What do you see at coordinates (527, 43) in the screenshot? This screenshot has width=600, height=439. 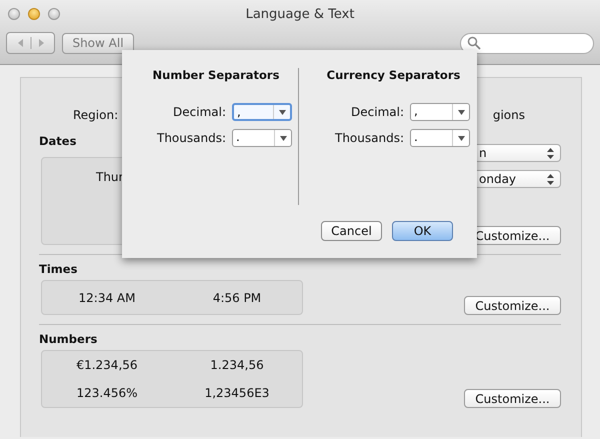 I see `search-field` at bounding box center [527, 43].